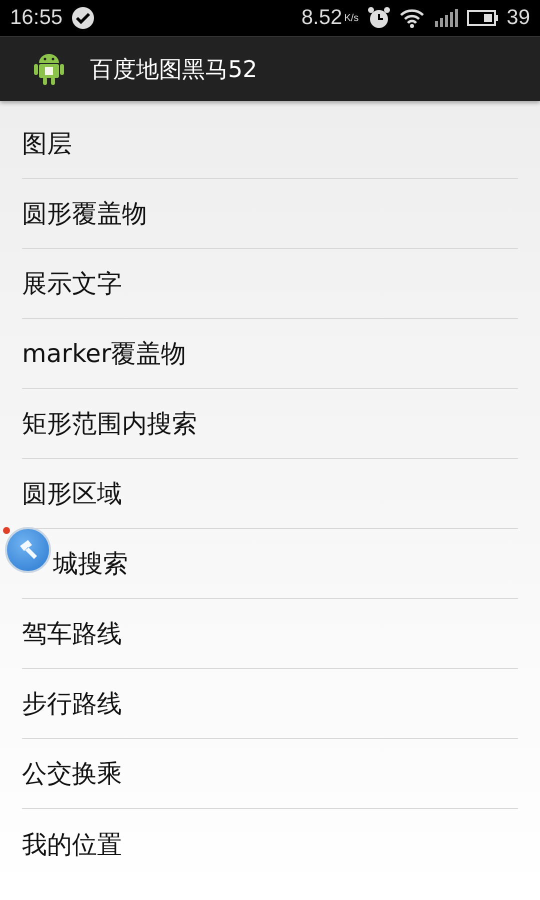  What do you see at coordinates (72, 844) in the screenshot?
I see `menu-item: 我的位置` at bounding box center [72, 844].